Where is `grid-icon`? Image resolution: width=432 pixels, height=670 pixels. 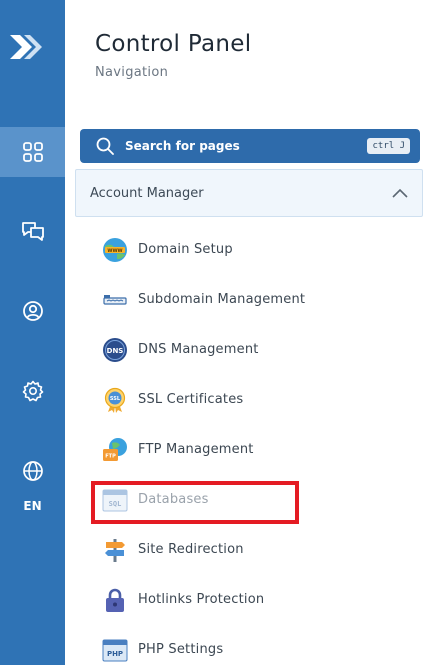
grid-icon is located at coordinates (32, 152).